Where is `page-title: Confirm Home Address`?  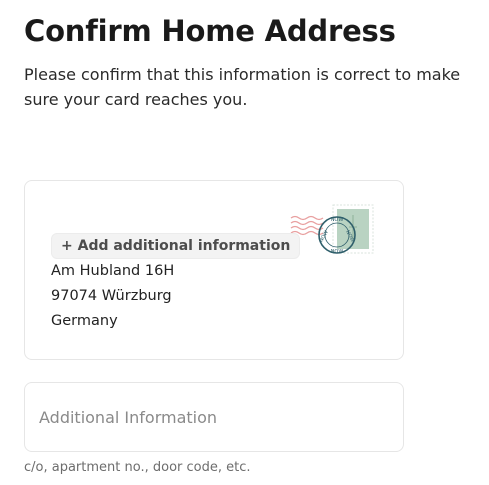 page-title: Confirm Home Address is located at coordinates (210, 31).